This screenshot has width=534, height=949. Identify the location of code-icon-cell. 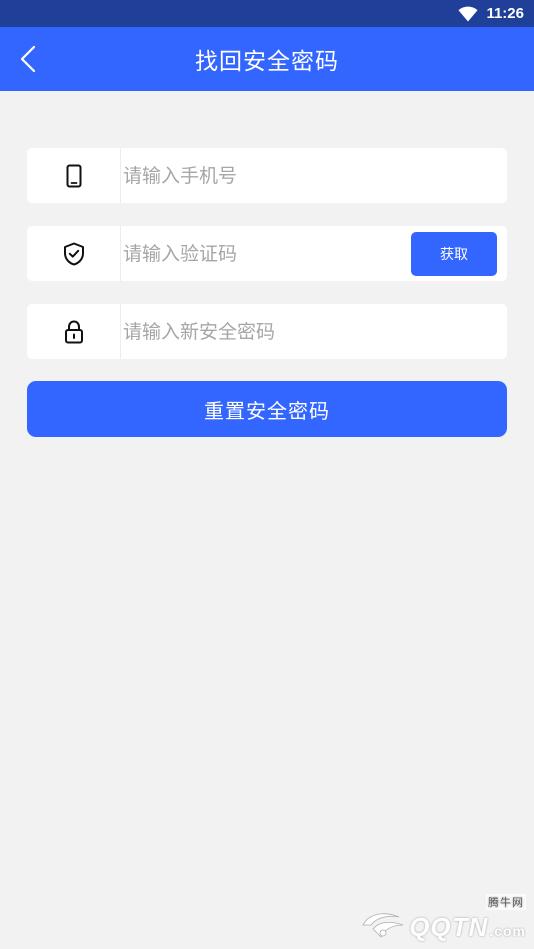
(74, 253).